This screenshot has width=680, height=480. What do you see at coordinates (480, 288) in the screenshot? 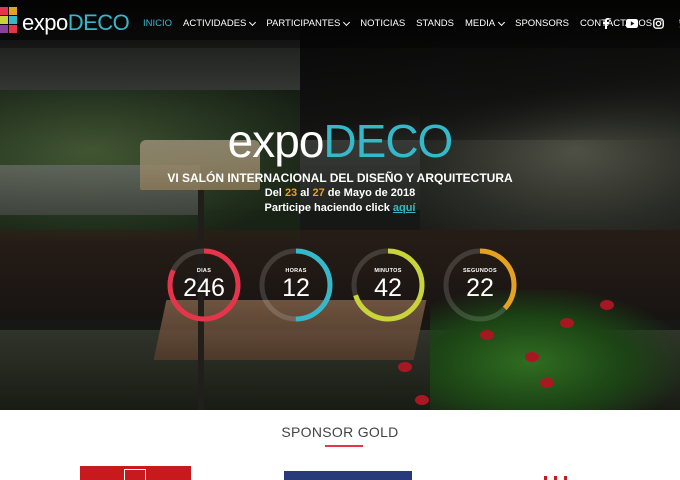
I see `countdown-value: 22` at bounding box center [480, 288].